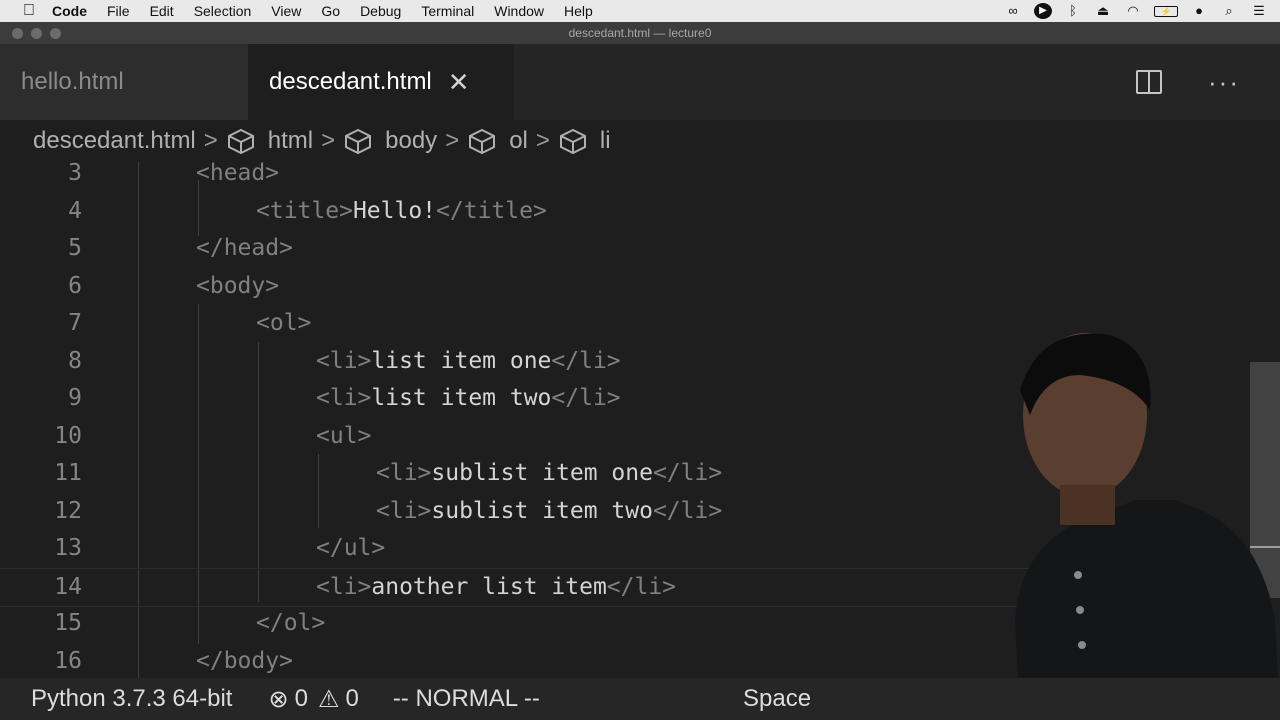  I want to click on menu-help: Help, so click(578, 11).